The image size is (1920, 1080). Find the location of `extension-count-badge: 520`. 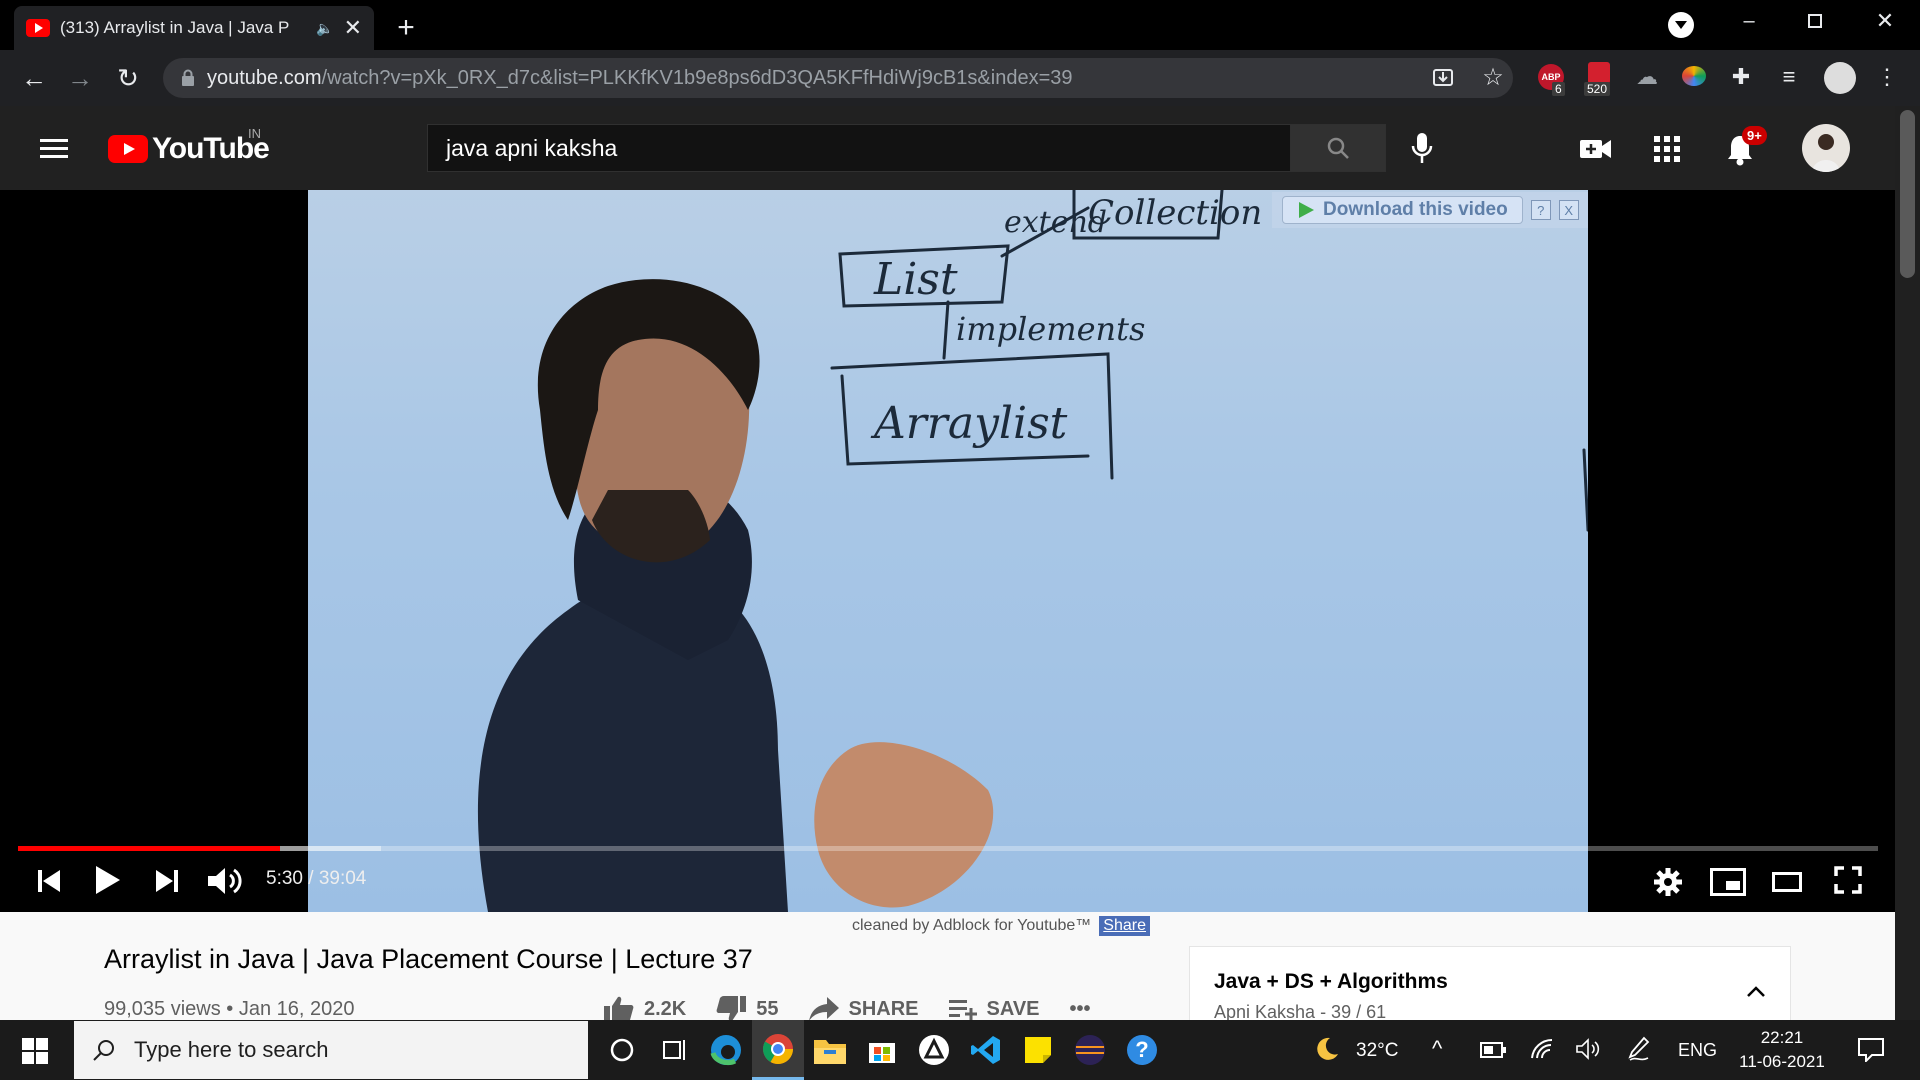

extension-count-badge: 520 is located at coordinates (1597, 89).